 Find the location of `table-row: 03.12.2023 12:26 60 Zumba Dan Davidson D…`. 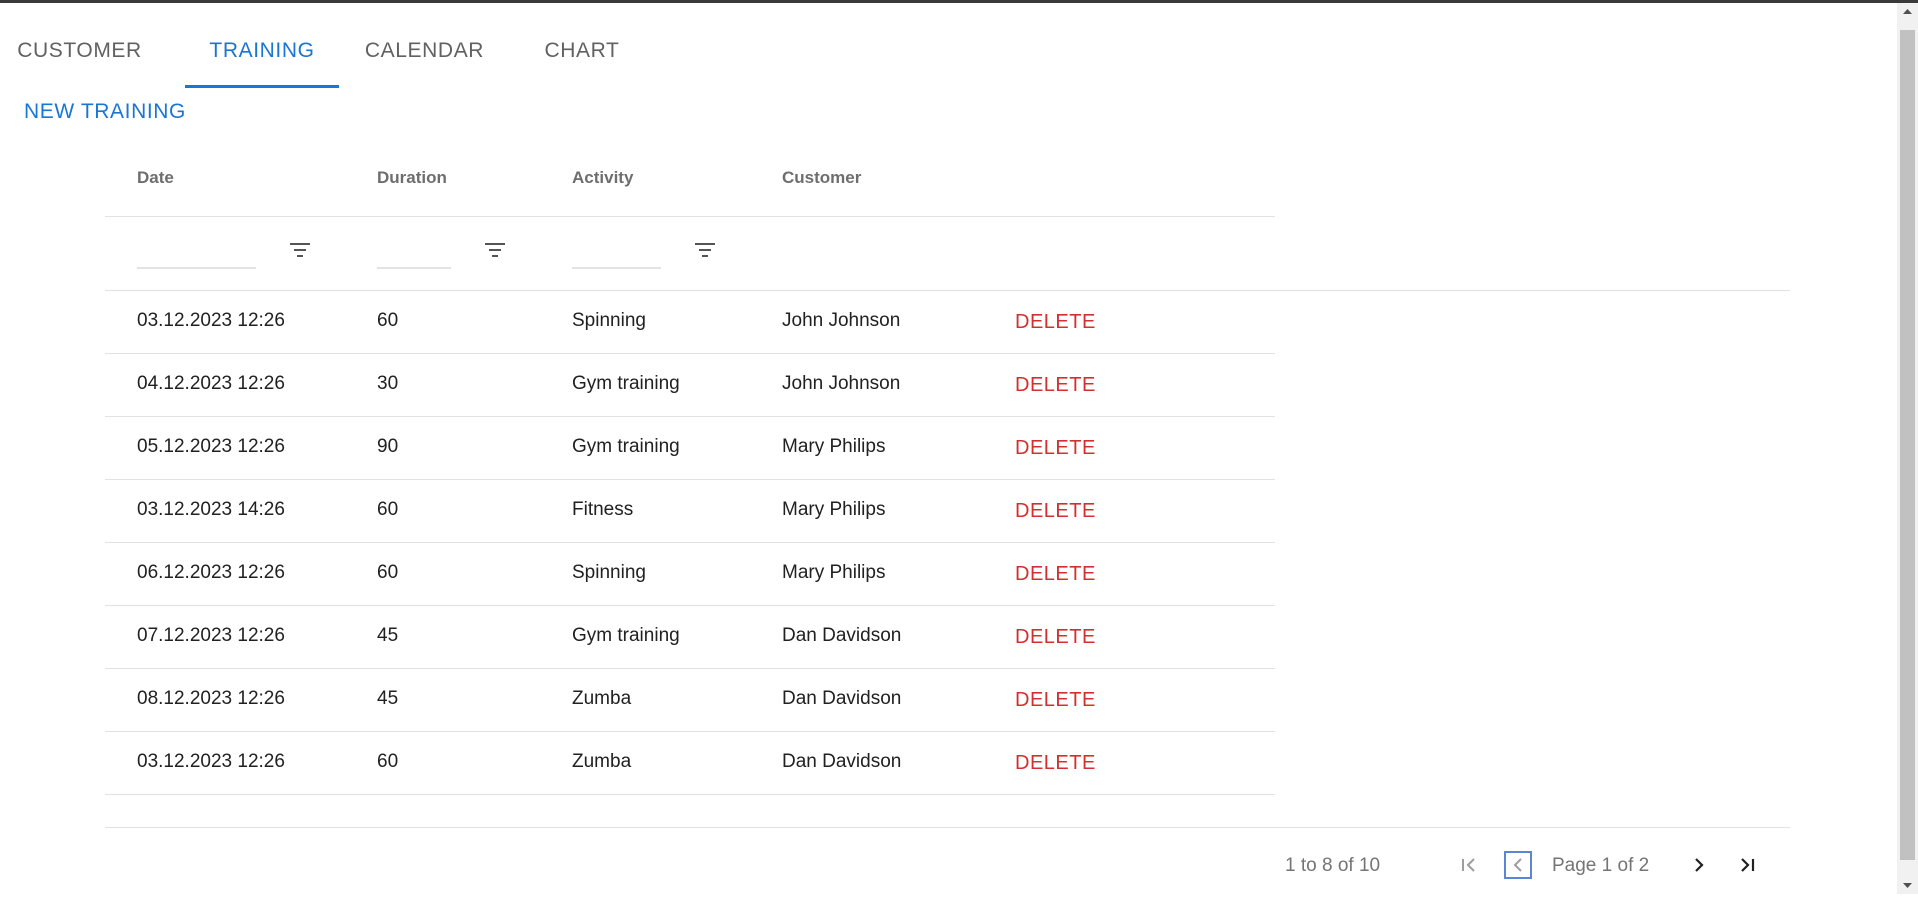

table-row: 03.12.2023 12:26 60 Zumba Dan Davidson D… is located at coordinates (690, 763).